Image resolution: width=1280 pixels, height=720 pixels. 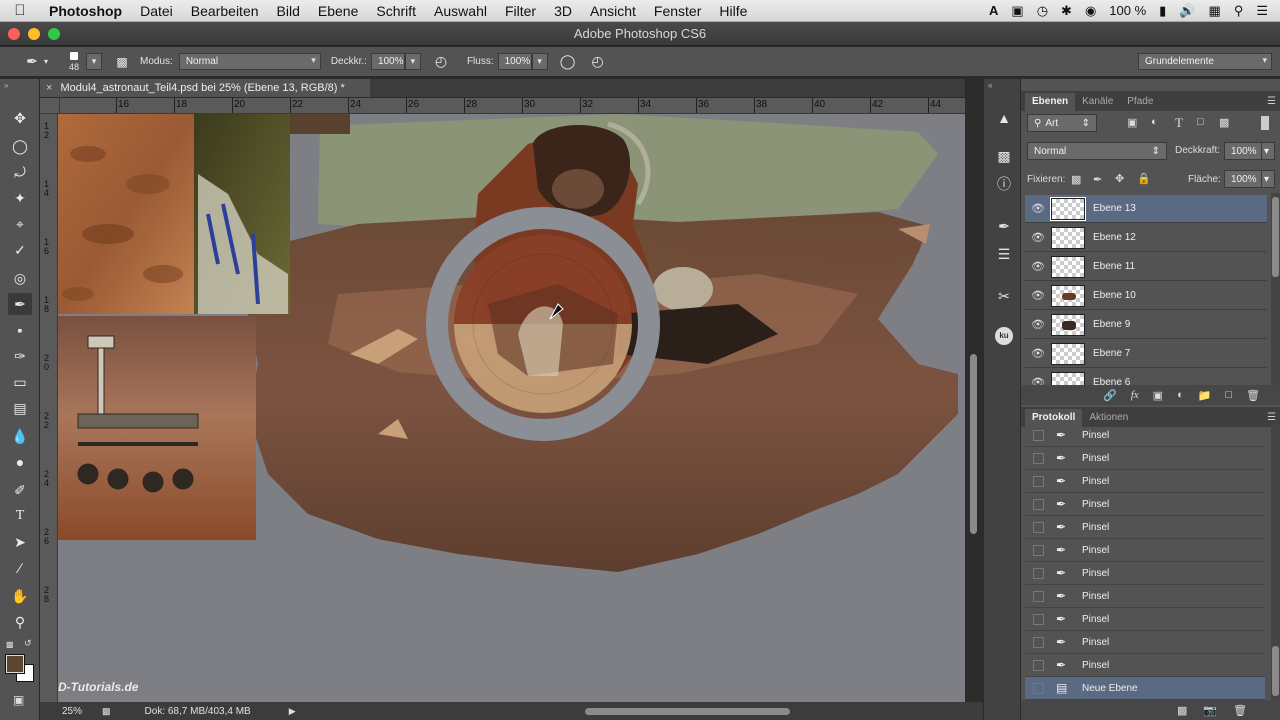 What do you see at coordinates (1224, 122) in the screenshot?
I see `filter-smart-object-icon: ▩` at bounding box center [1224, 122].